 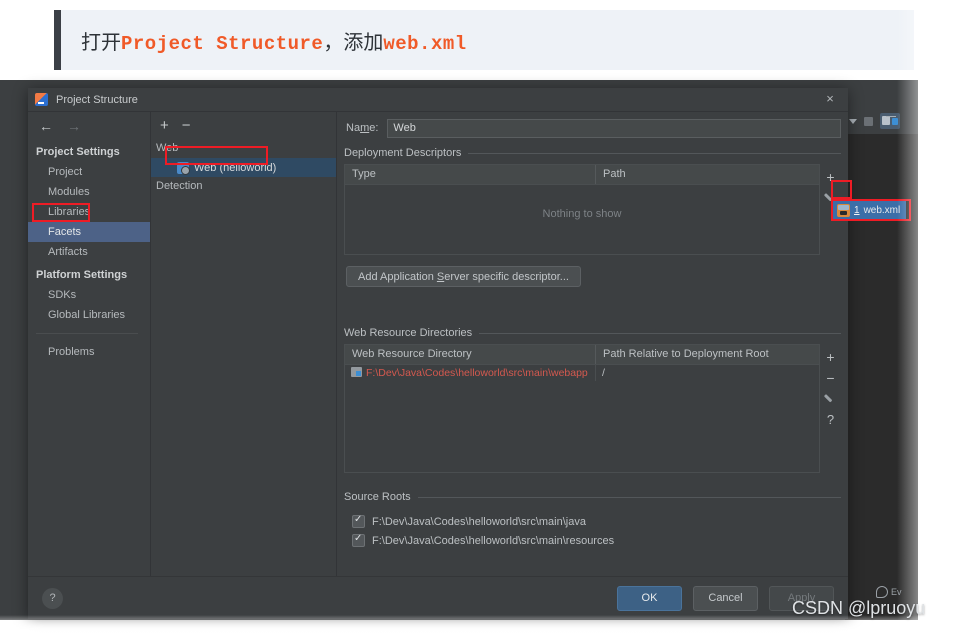 What do you see at coordinates (89, 212) in the screenshot?
I see `sidebar-item-libraries: Libraries` at bounding box center [89, 212].